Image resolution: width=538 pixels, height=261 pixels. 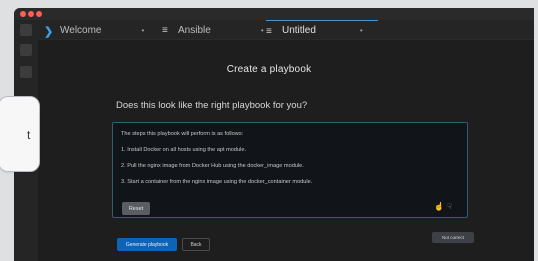 I want to click on tab-label: Welcome, so click(x=81, y=30).